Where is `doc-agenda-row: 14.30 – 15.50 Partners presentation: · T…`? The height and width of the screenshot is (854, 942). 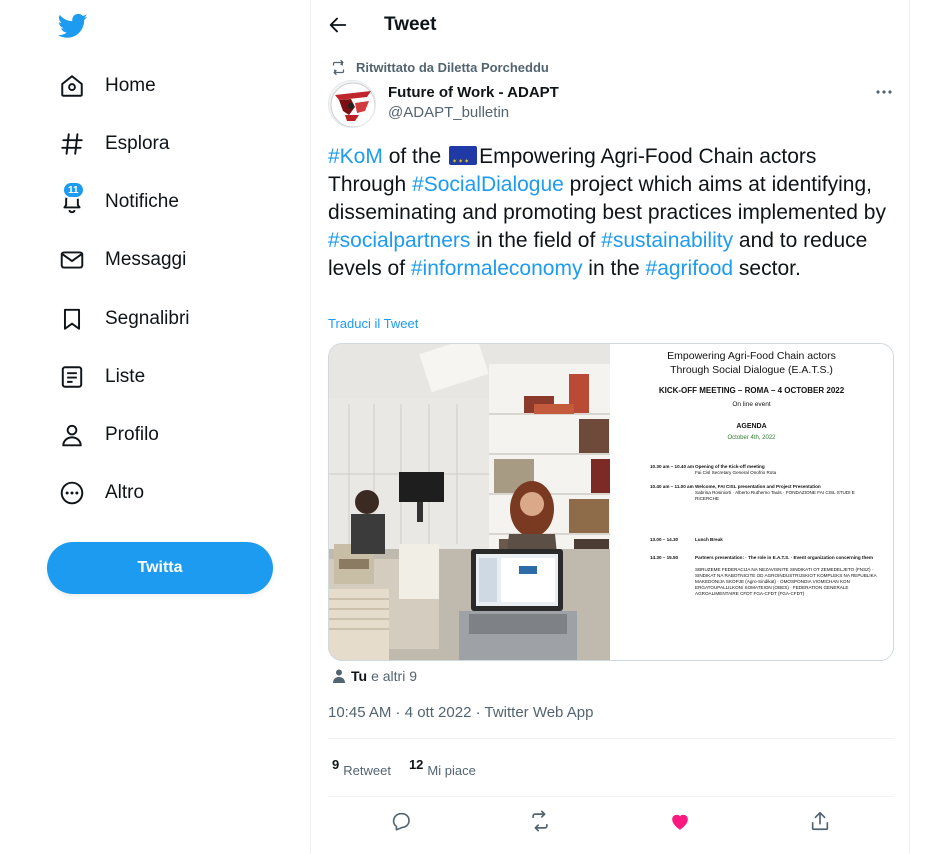
doc-agenda-row: 14.30 – 15.50 Partners presentation: · T… is located at coordinates (765, 576).